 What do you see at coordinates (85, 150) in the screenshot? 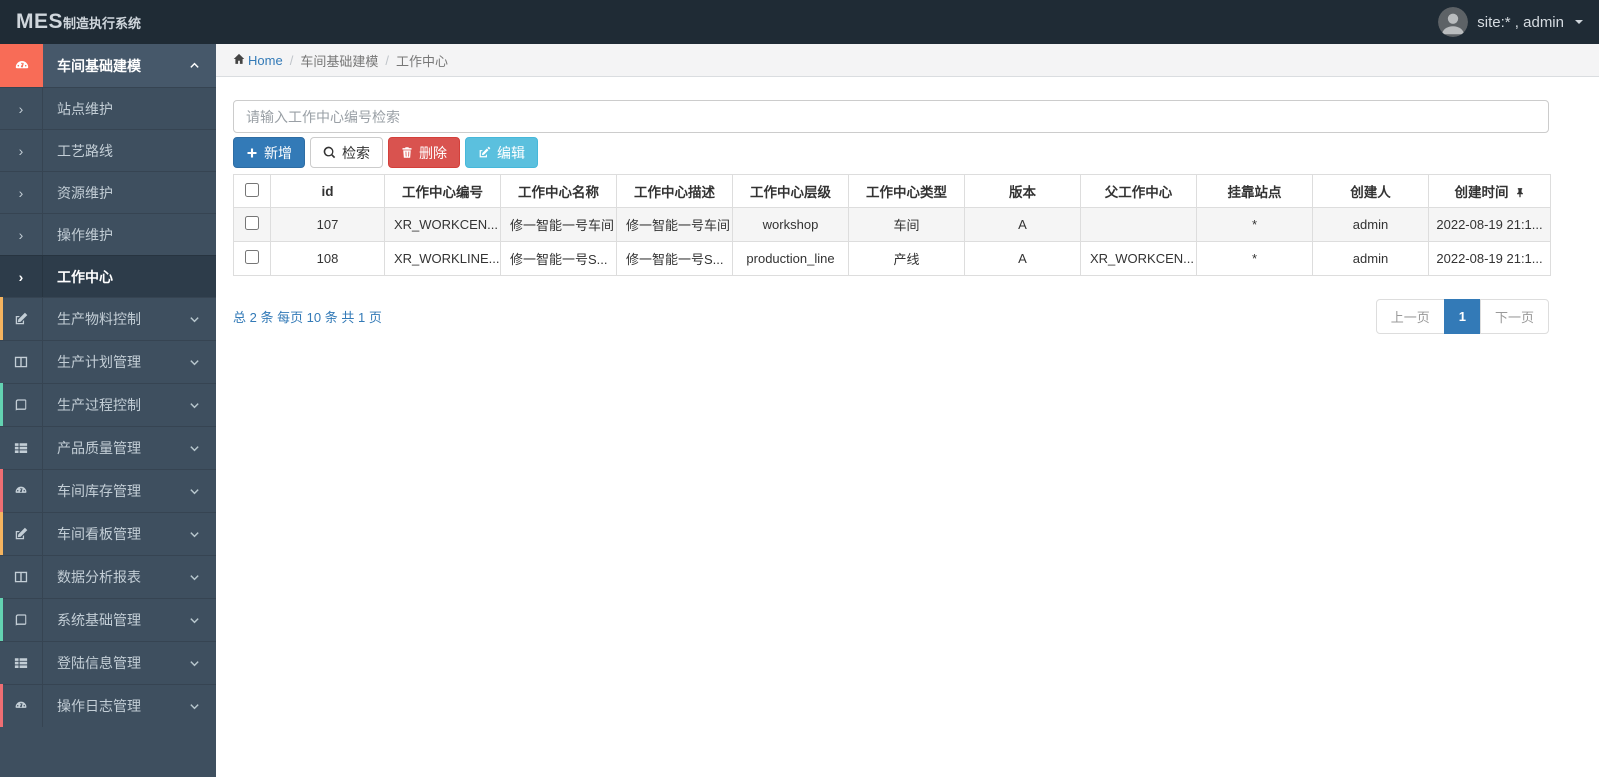
I see `sidebar-item-label: 工艺路线` at bounding box center [85, 150].